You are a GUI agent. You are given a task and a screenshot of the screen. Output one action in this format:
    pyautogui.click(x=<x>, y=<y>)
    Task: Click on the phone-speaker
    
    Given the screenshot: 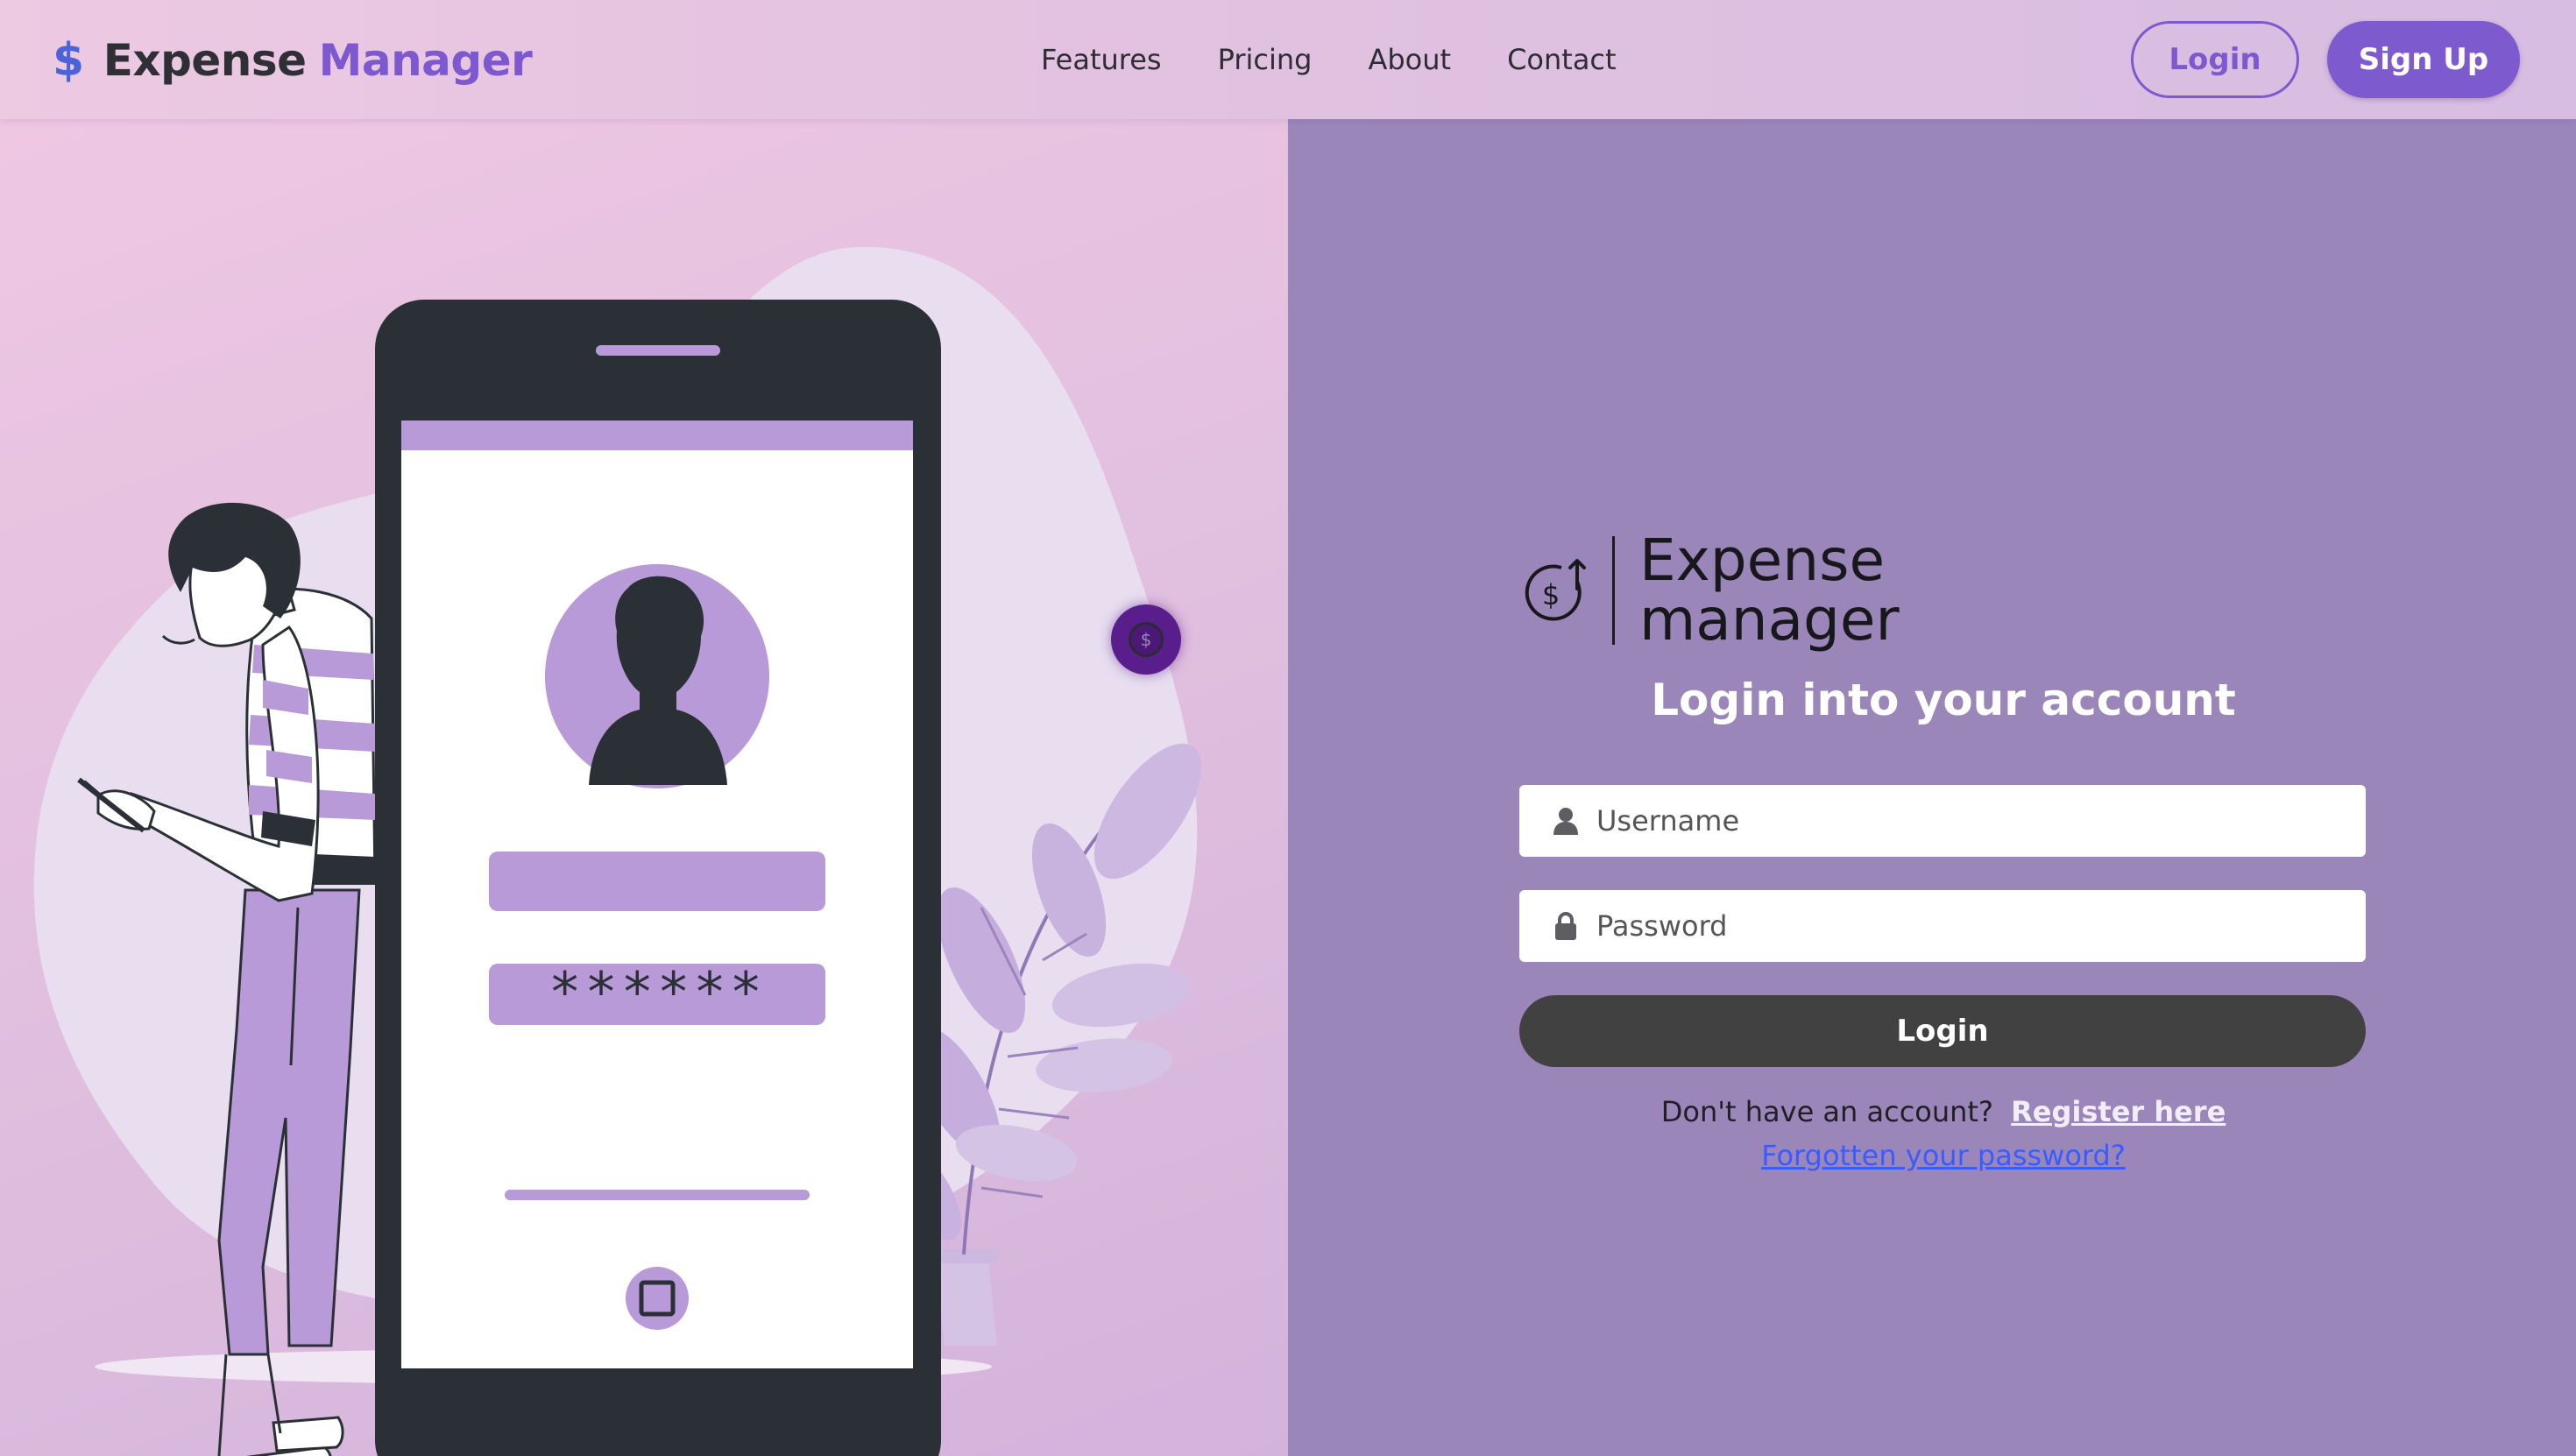 What is the action you would take?
    pyautogui.click(x=658, y=350)
    